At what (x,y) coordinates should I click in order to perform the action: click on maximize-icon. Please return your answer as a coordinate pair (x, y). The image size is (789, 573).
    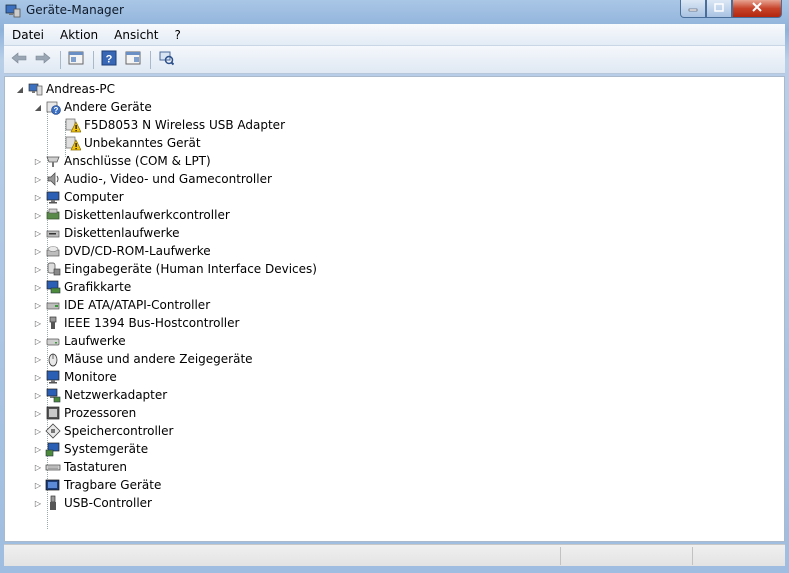
    Looking at the image, I should click on (719, 8).